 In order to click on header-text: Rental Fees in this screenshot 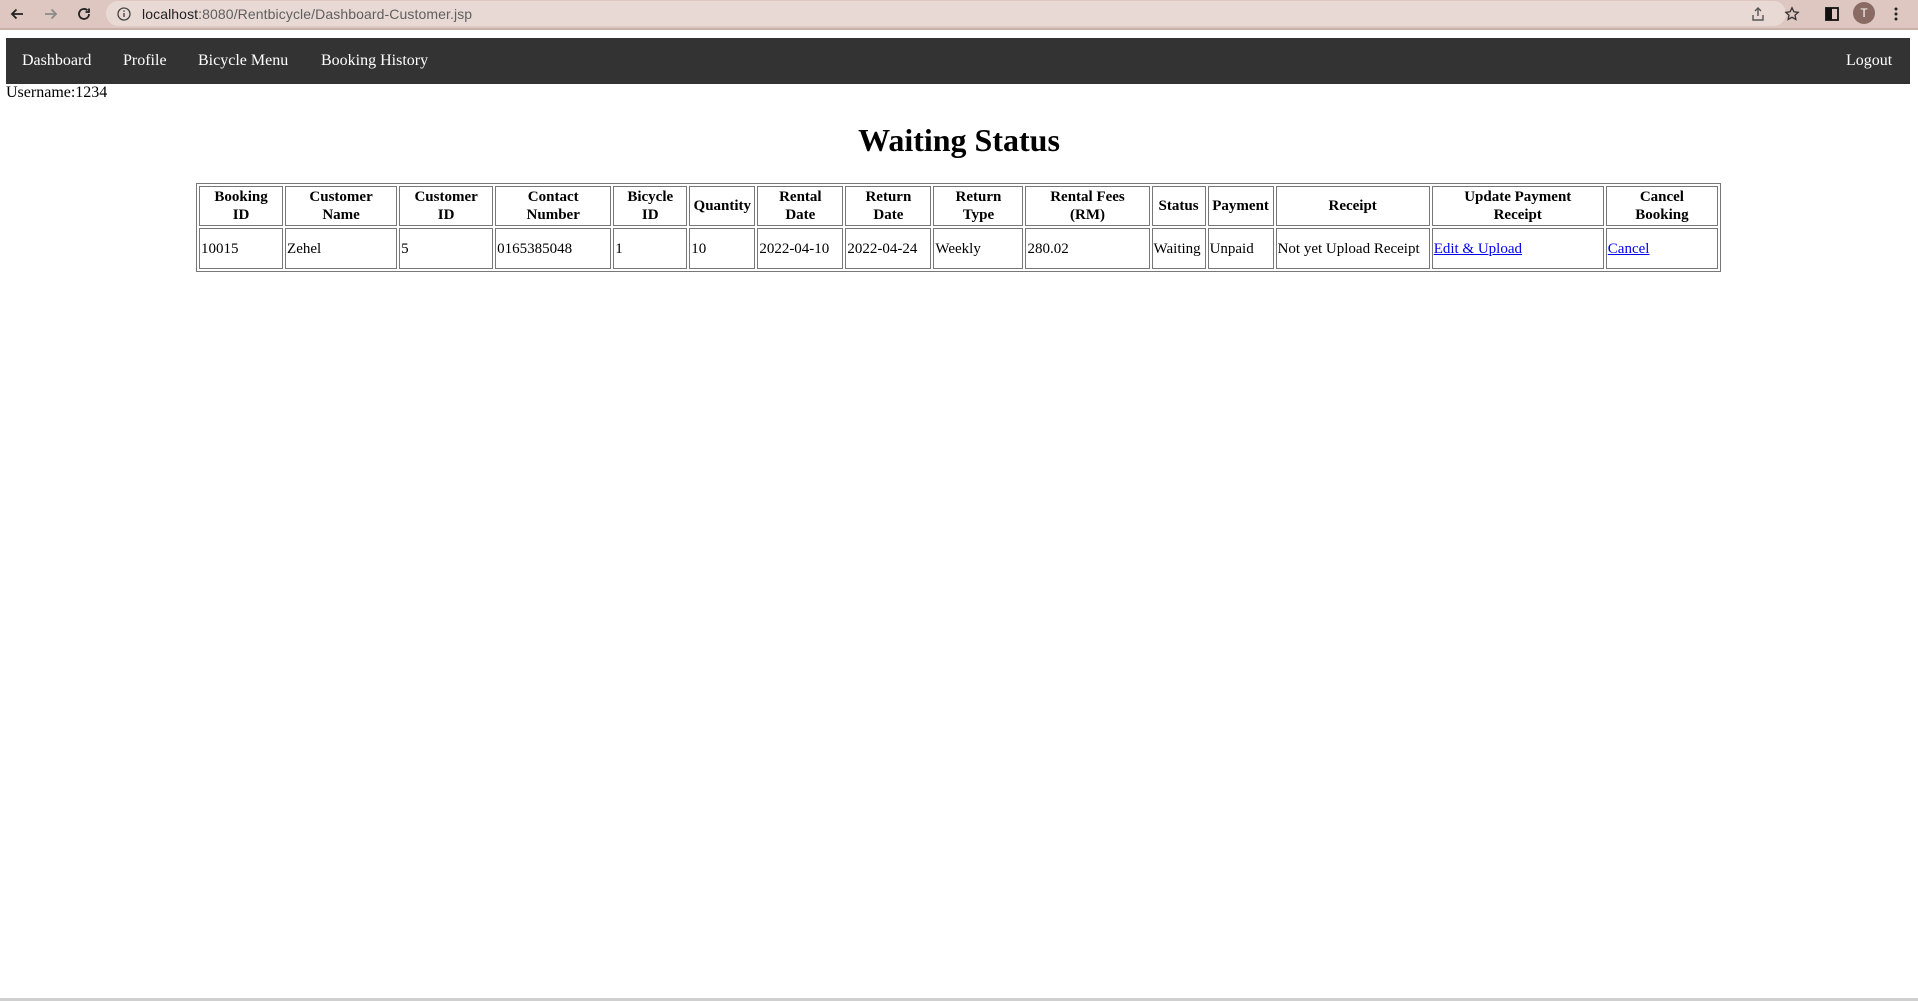, I will do `click(1087, 197)`.